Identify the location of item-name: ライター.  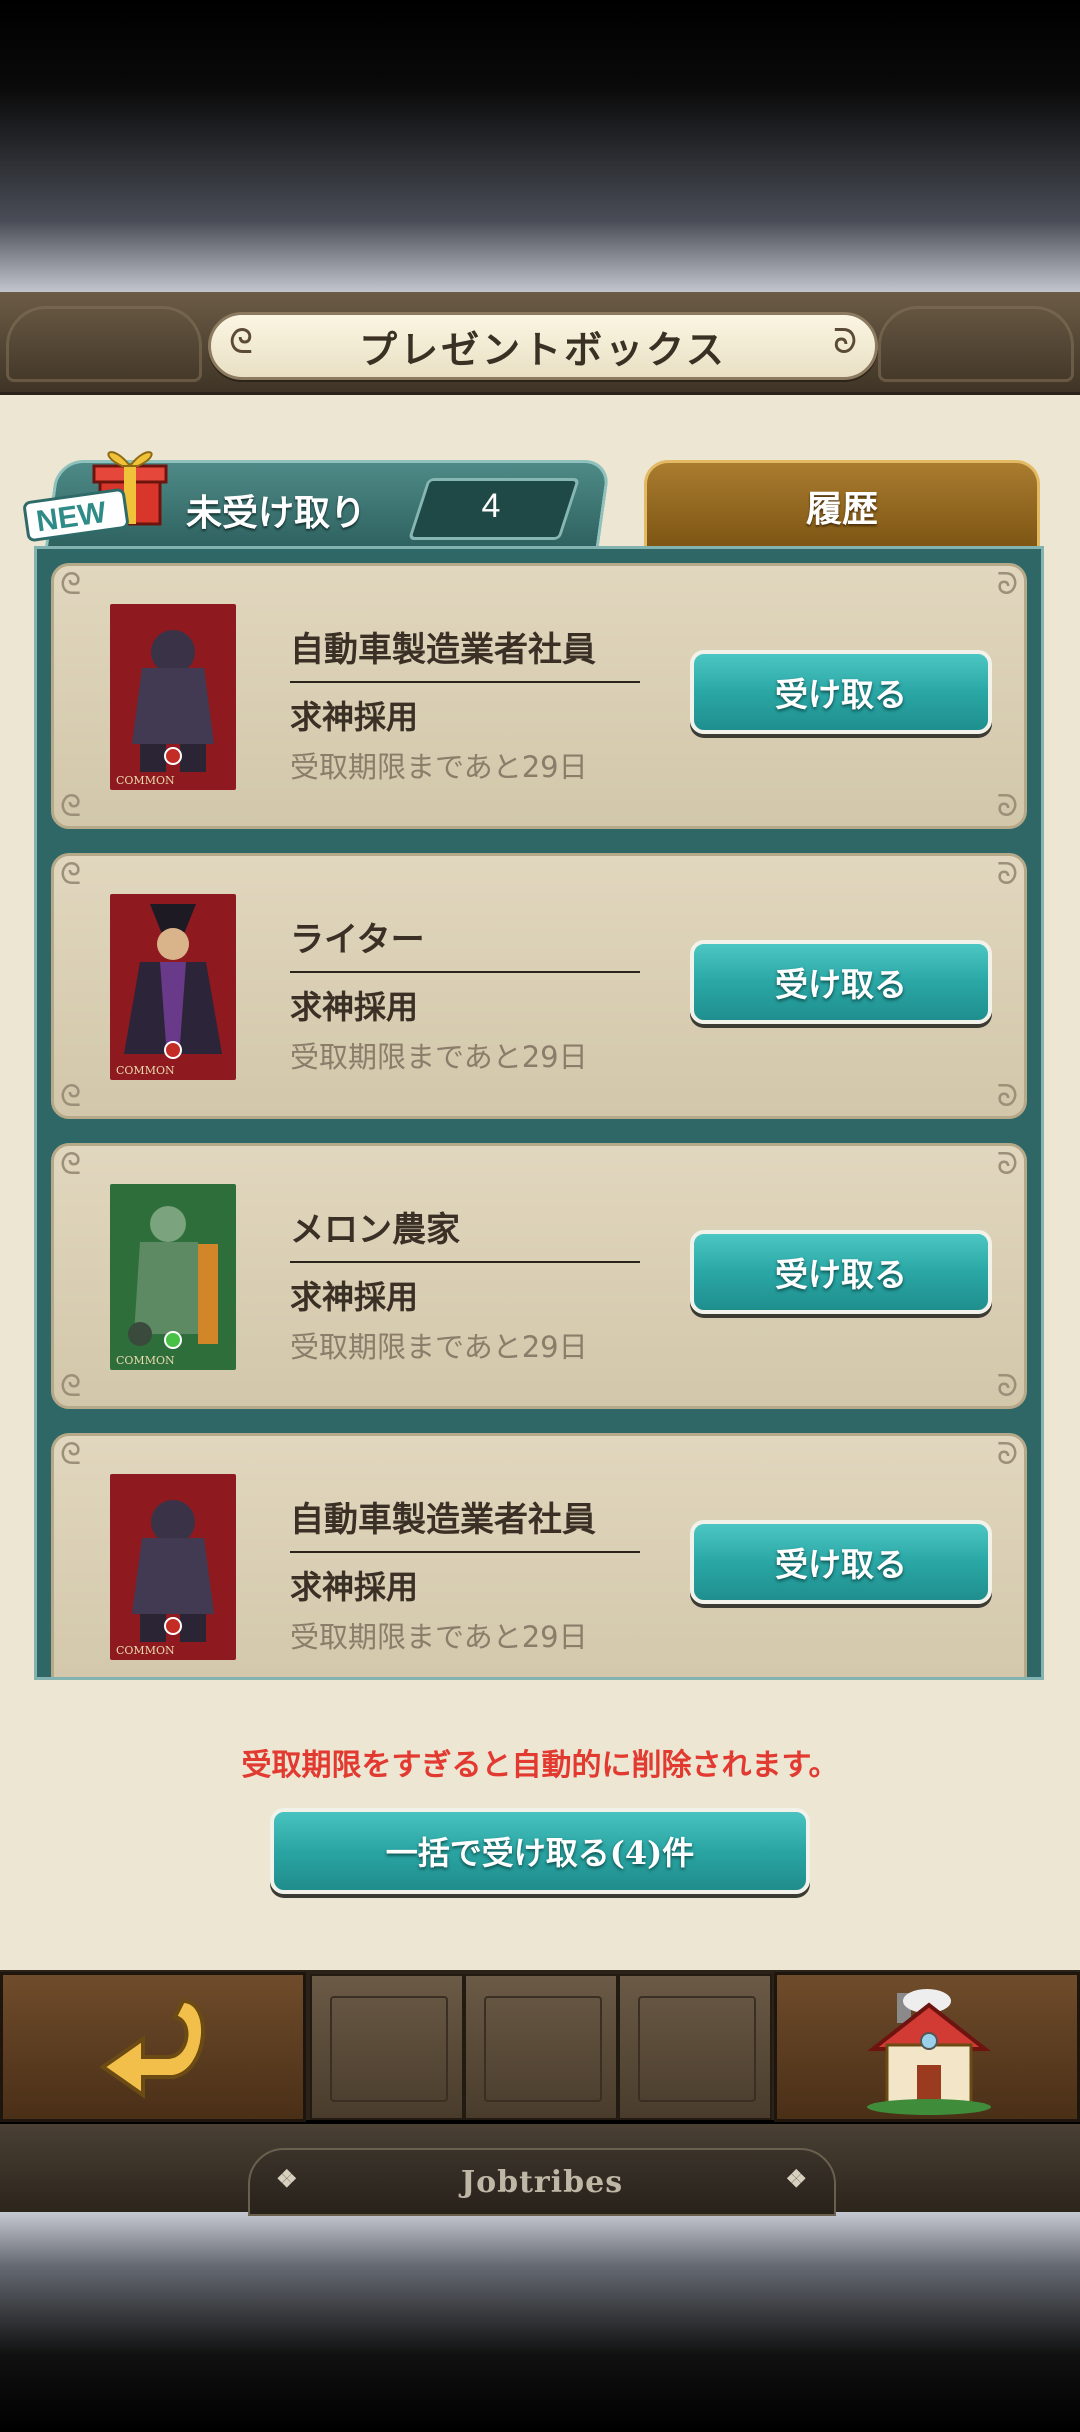
(465, 942).